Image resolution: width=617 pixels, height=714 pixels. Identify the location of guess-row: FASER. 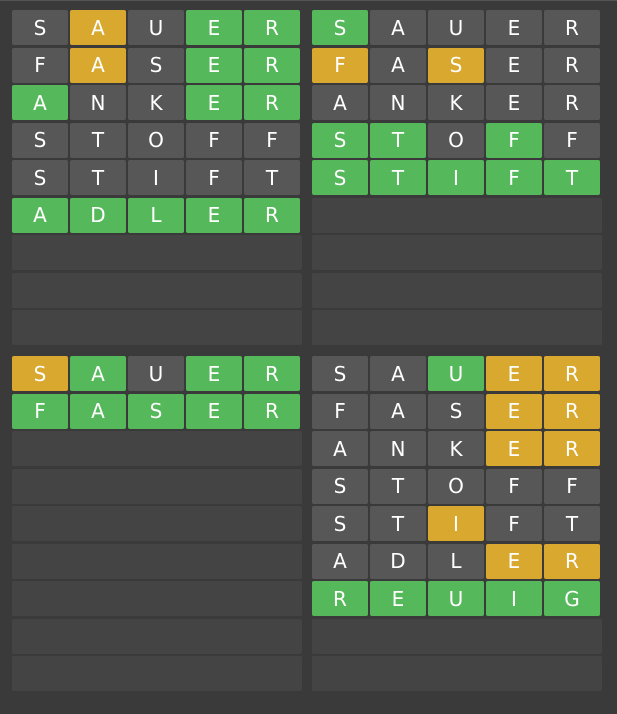
(457, 411).